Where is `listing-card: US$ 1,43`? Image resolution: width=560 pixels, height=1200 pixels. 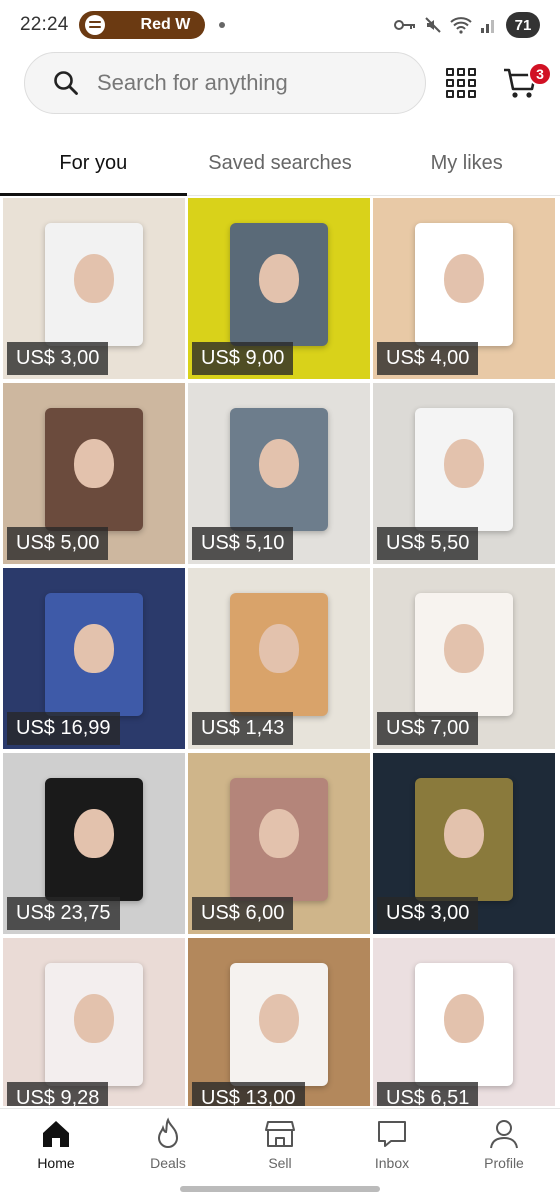 listing-card: US$ 1,43 is located at coordinates (279, 658).